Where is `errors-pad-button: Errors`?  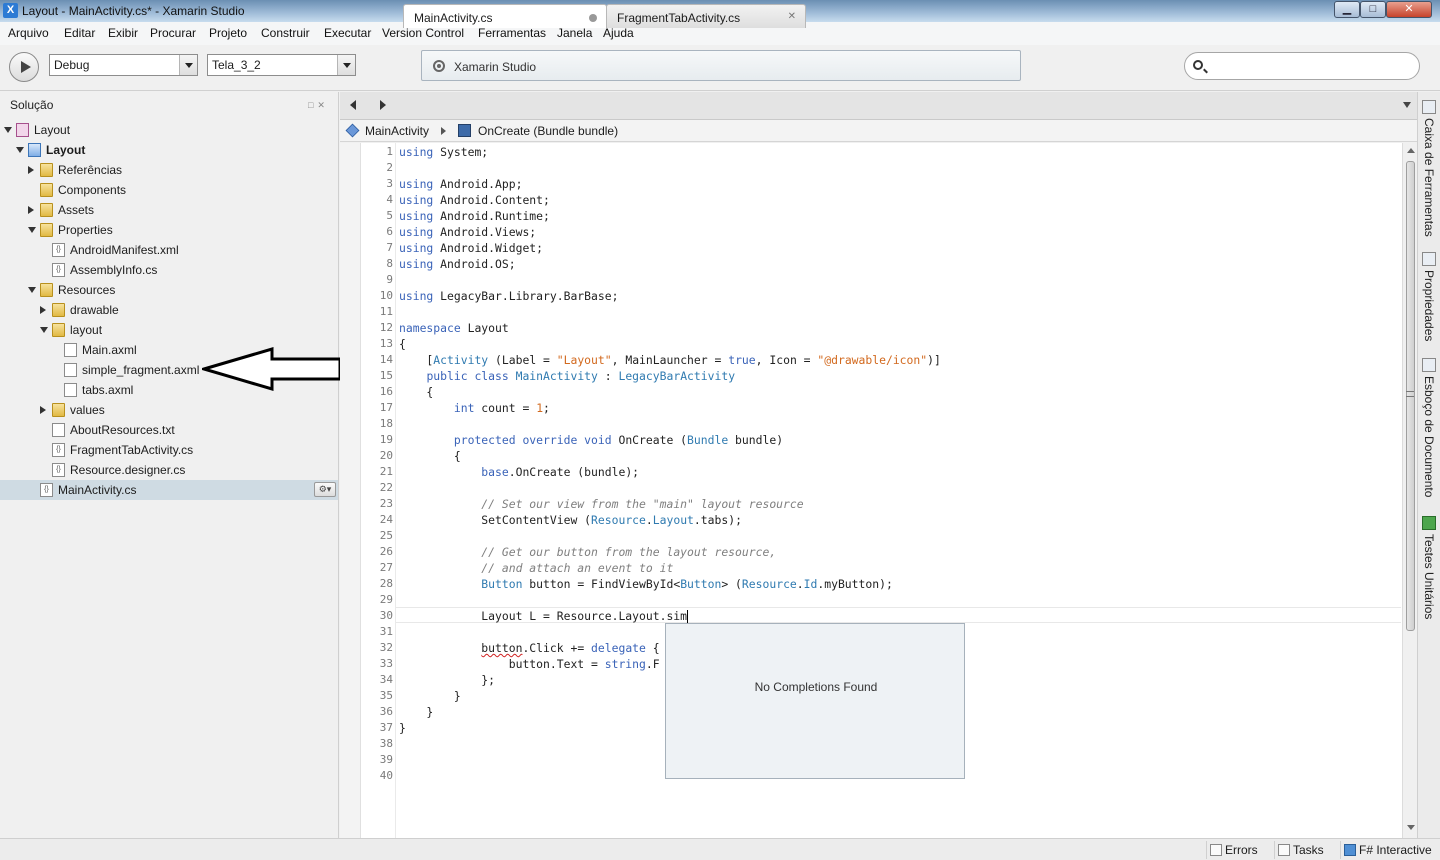 errors-pad-button: Errors is located at coordinates (1239, 850).